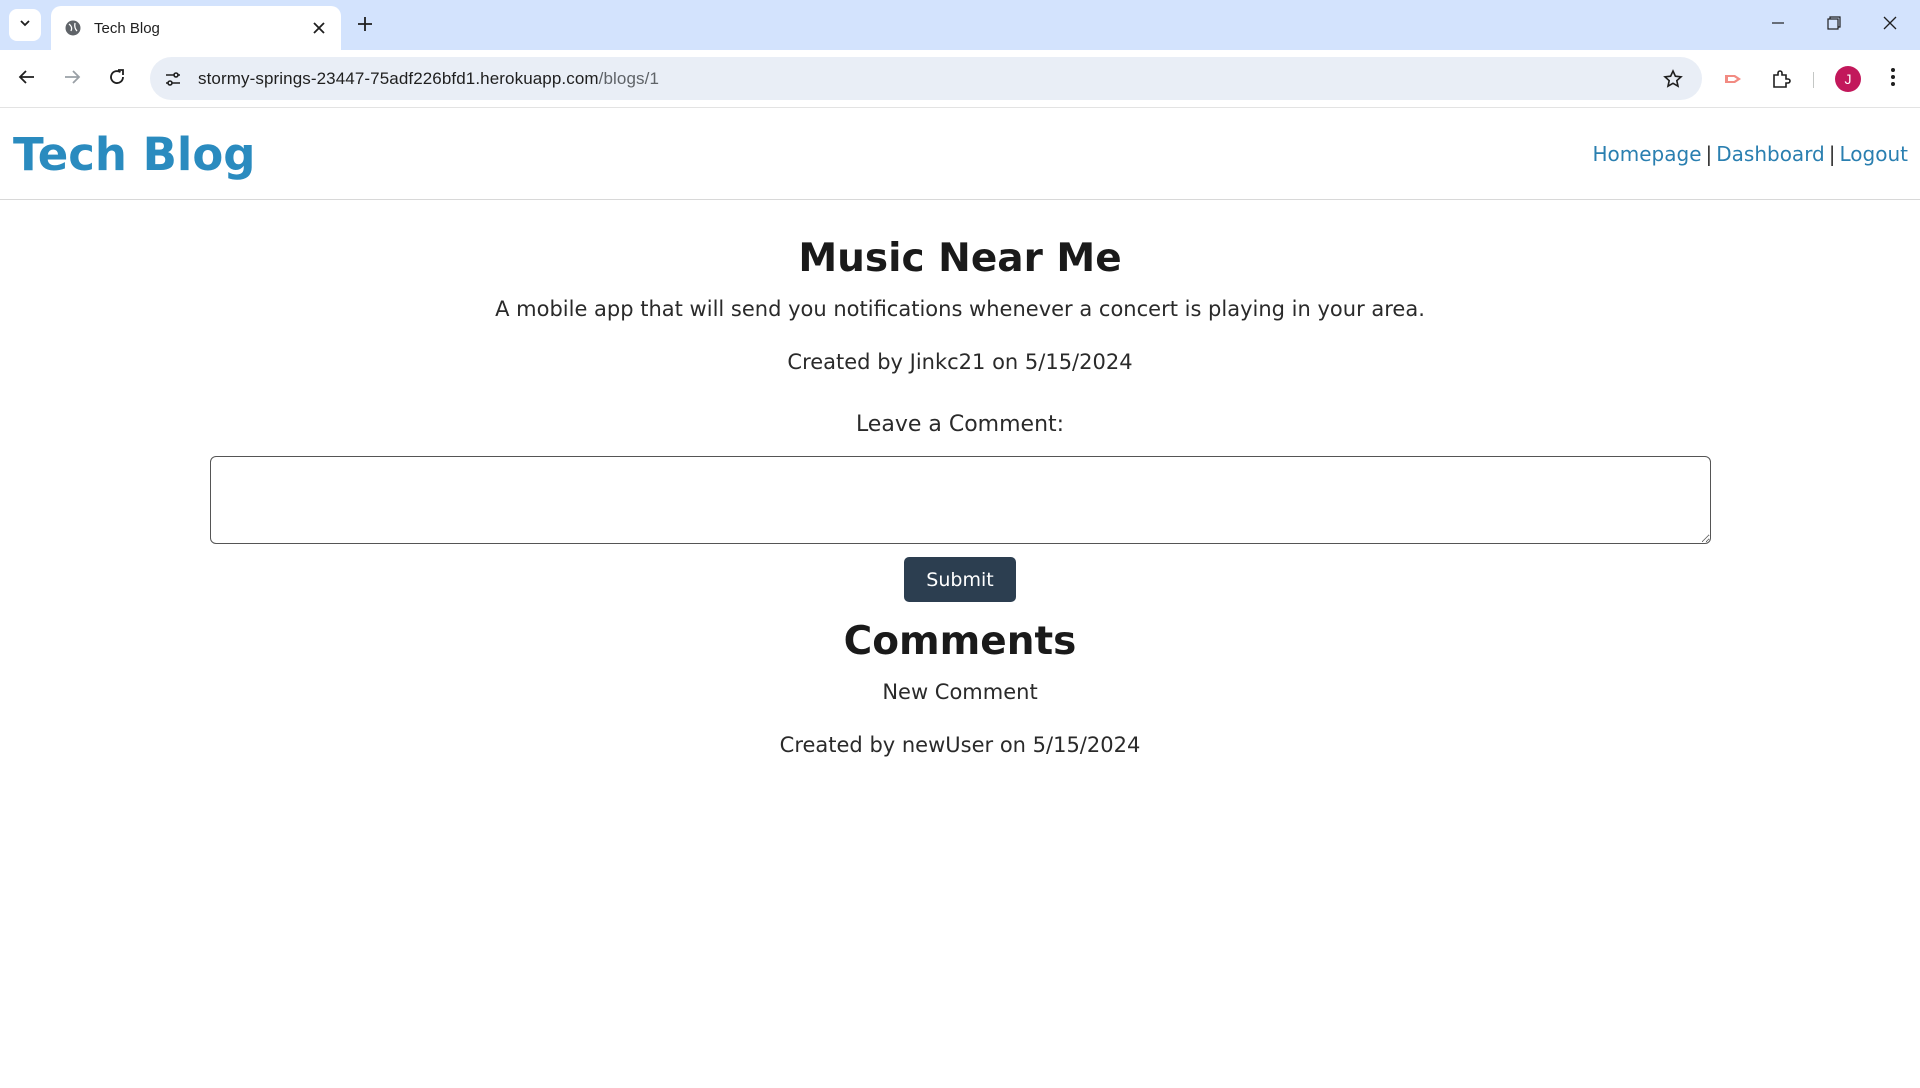 Image resolution: width=1920 pixels, height=1088 pixels. I want to click on site-settings-icon, so click(173, 79).